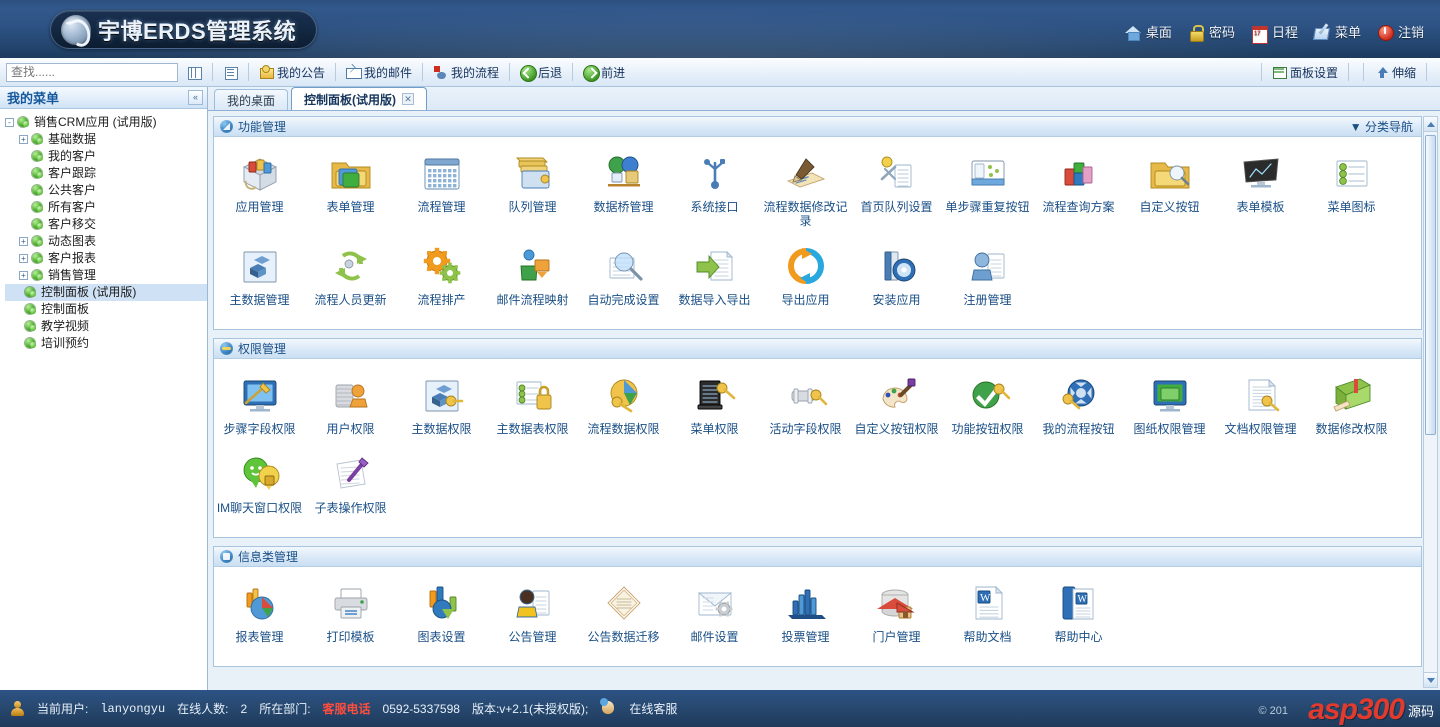 This screenshot has width=1440, height=727. What do you see at coordinates (714, 281) in the screenshot?
I see `icon-tile: 数据导入导出` at bounding box center [714, 281].